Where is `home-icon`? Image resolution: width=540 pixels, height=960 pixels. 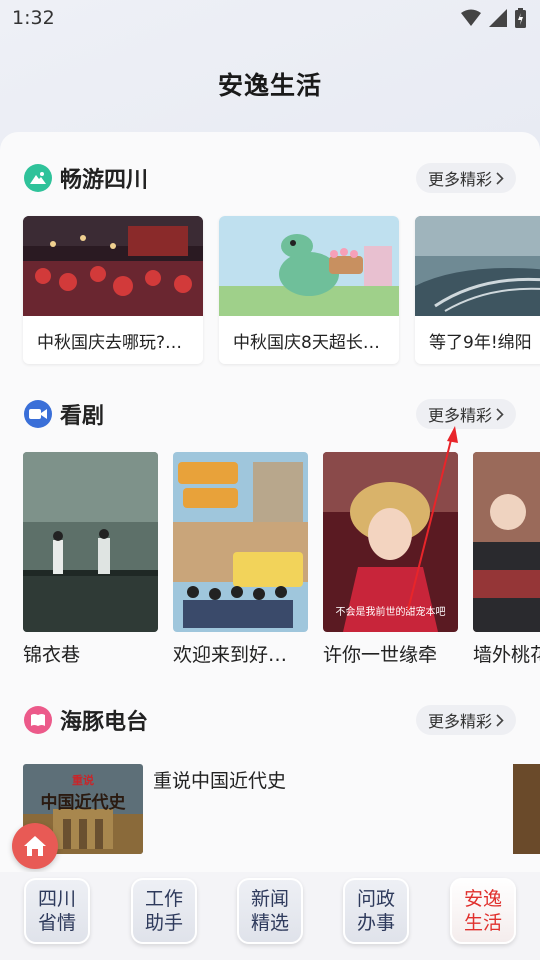 home-icon is located at coordinates (35, 846).